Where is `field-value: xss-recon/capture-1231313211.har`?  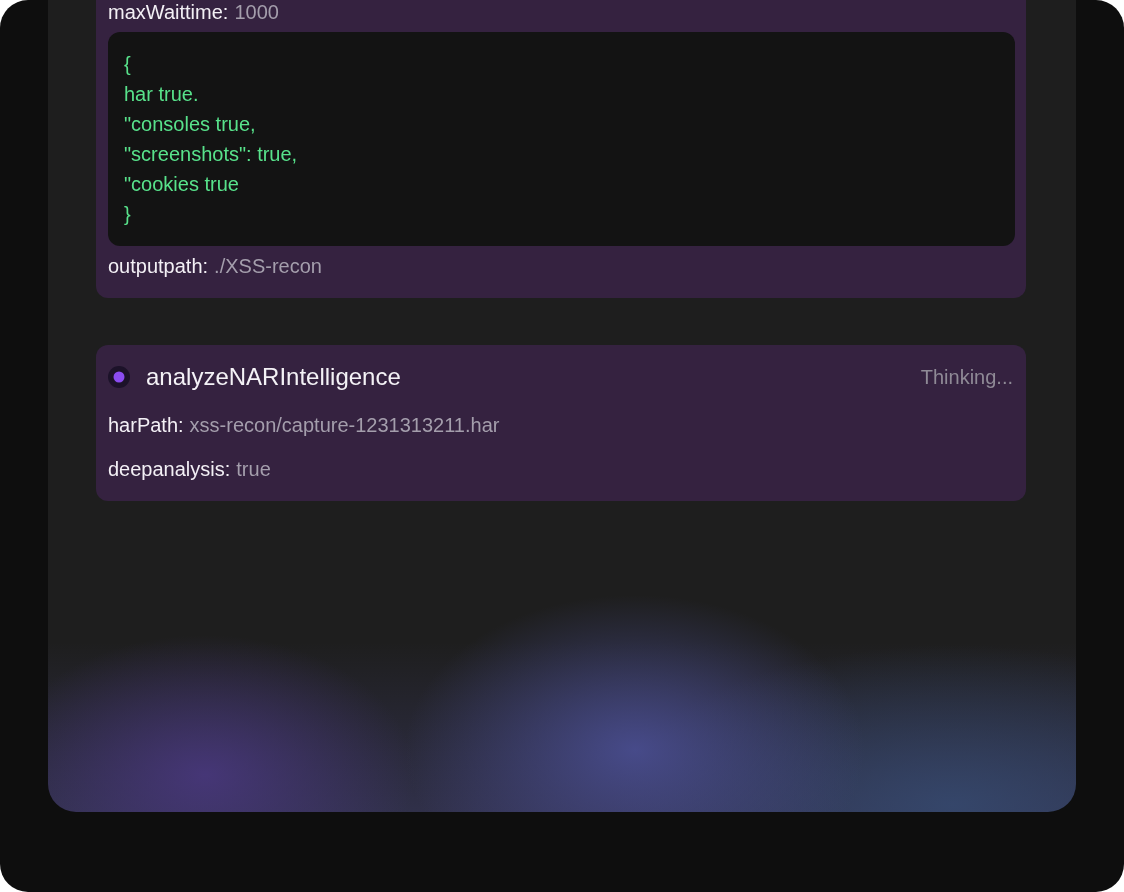
field-value: xss-recon/capture-1231313211.har is located at coordinates (344, 425).